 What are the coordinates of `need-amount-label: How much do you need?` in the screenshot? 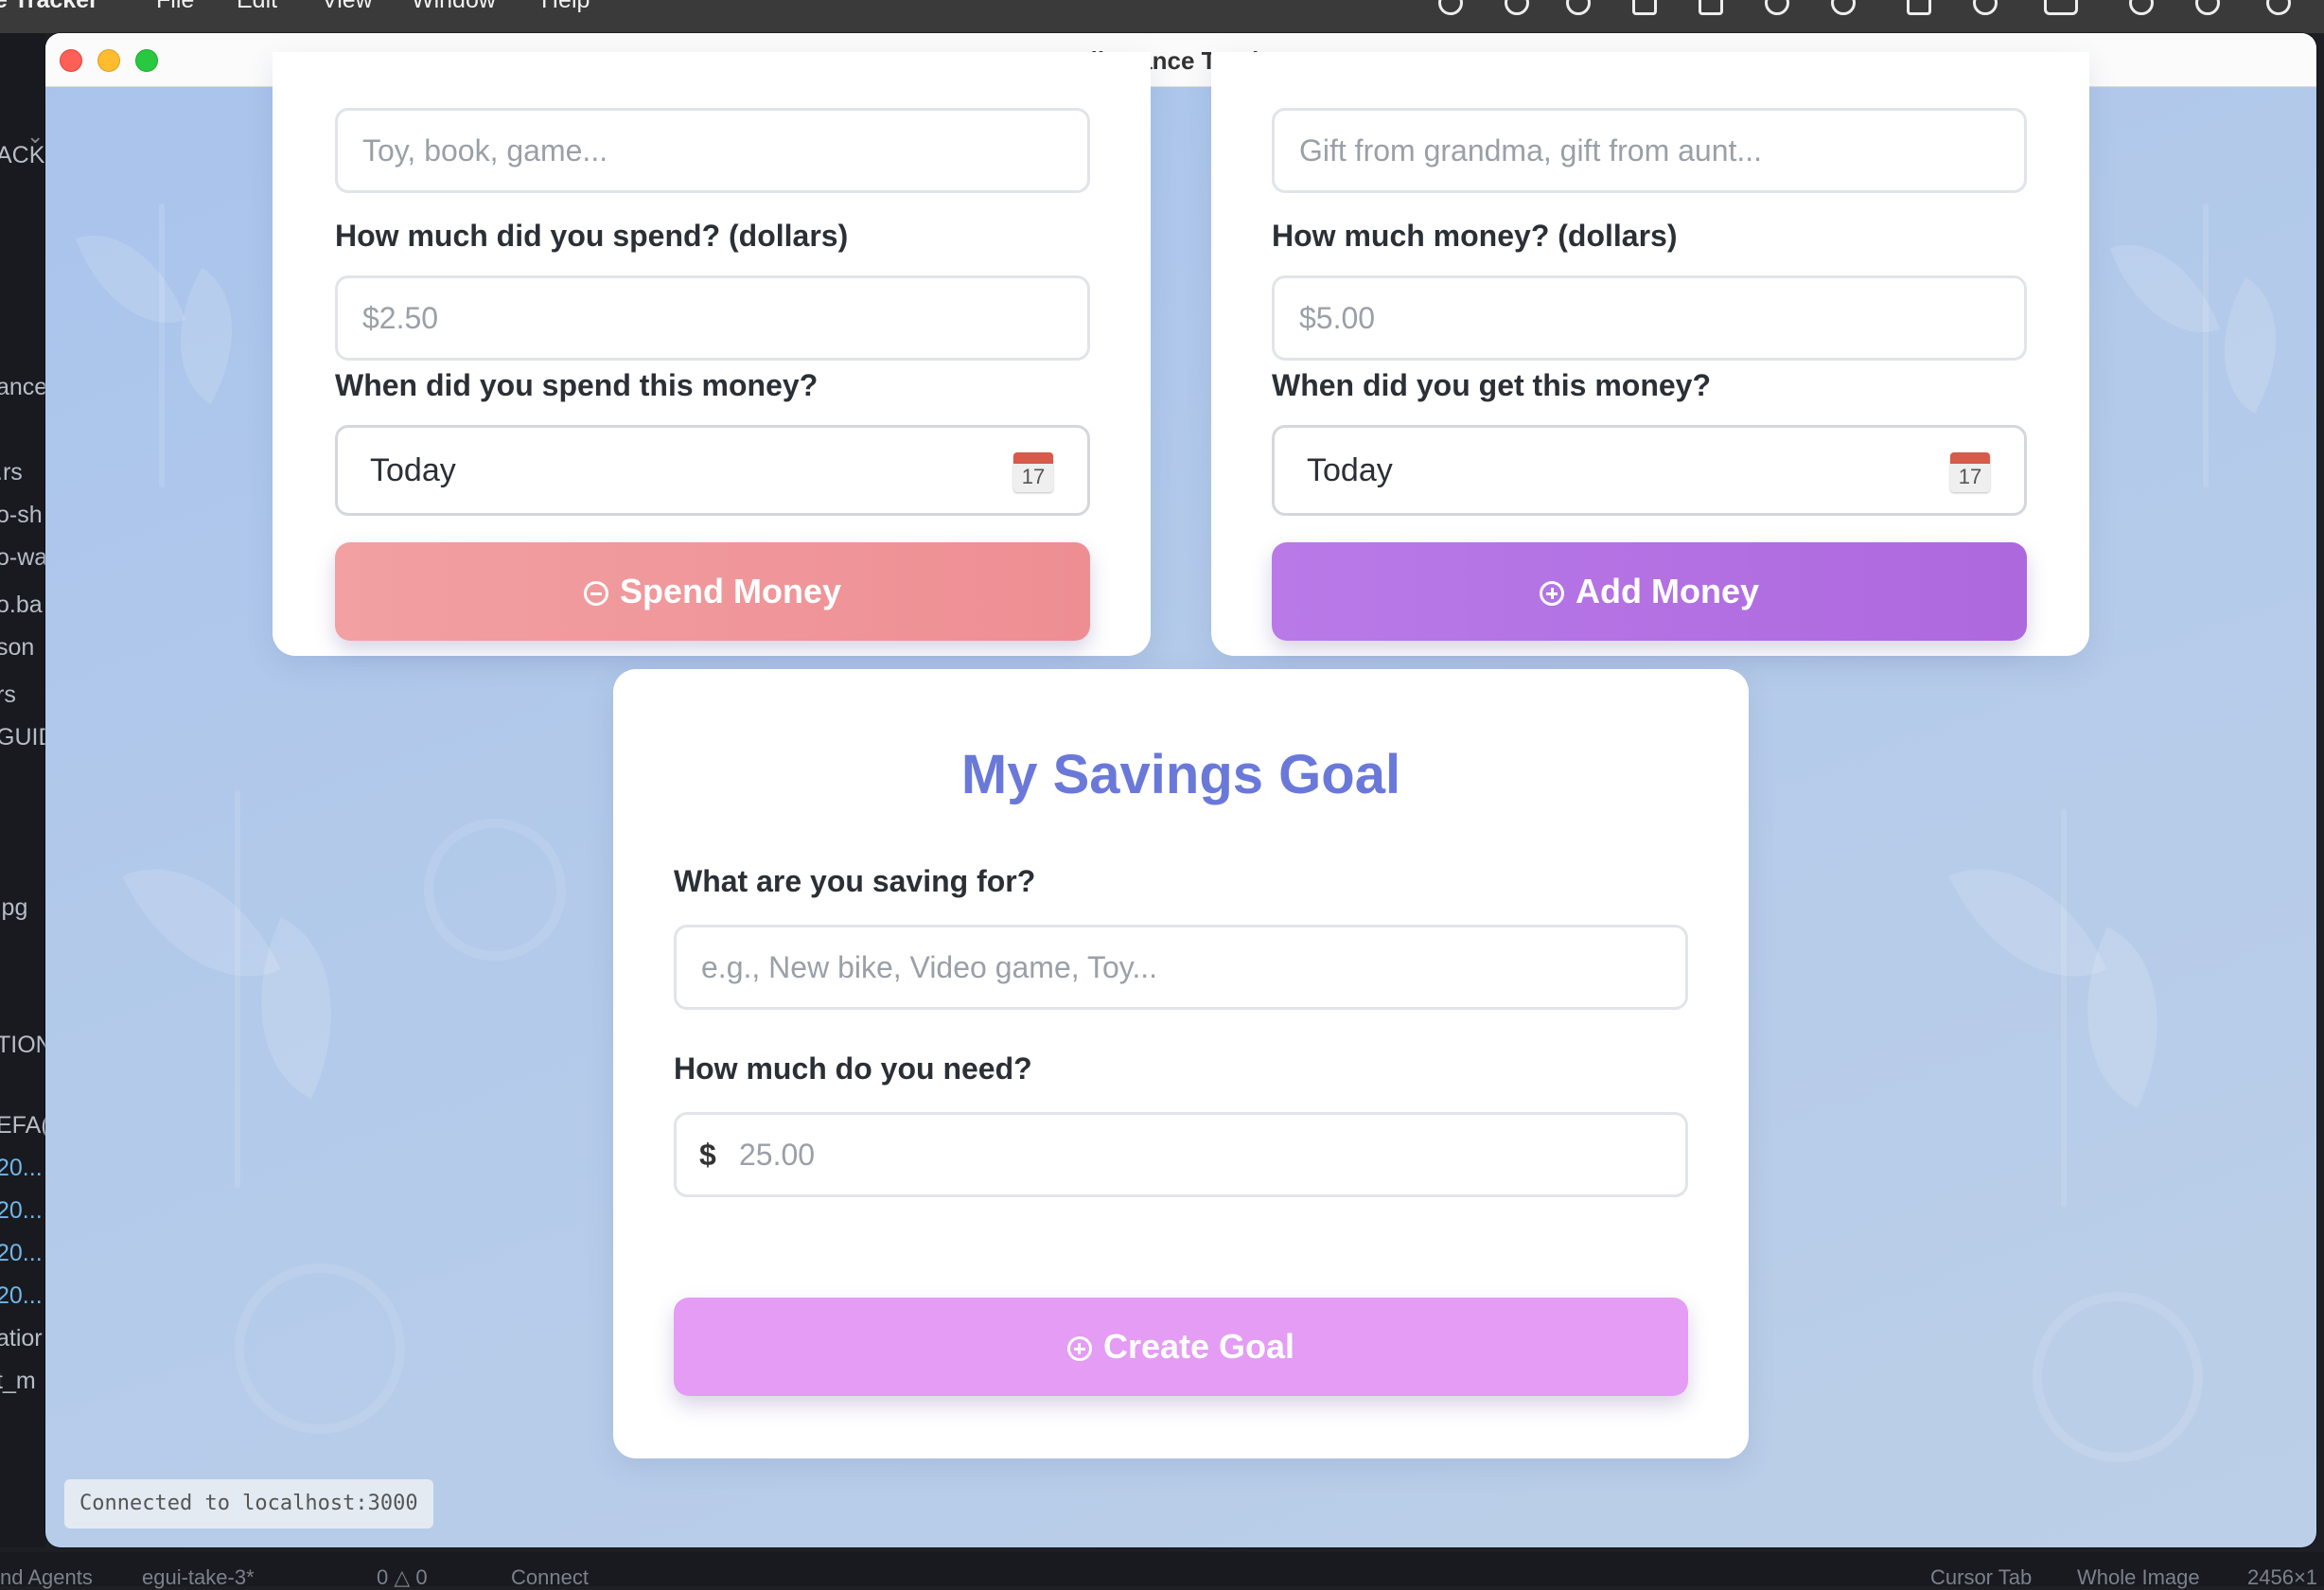 It's located at (853, 1068).